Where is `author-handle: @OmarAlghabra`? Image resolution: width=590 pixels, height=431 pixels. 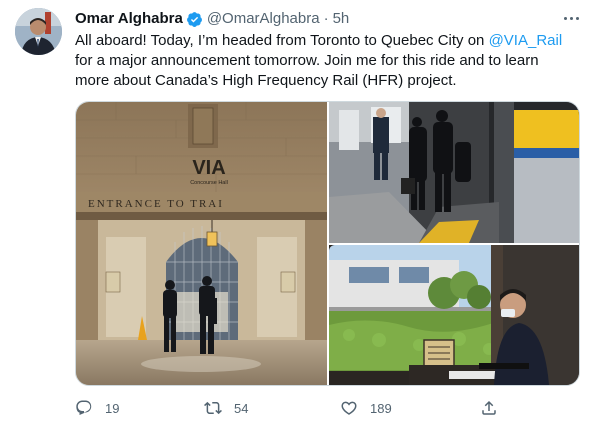
author-handle: @OmarAlghabra is located at coordinates (263, 19).